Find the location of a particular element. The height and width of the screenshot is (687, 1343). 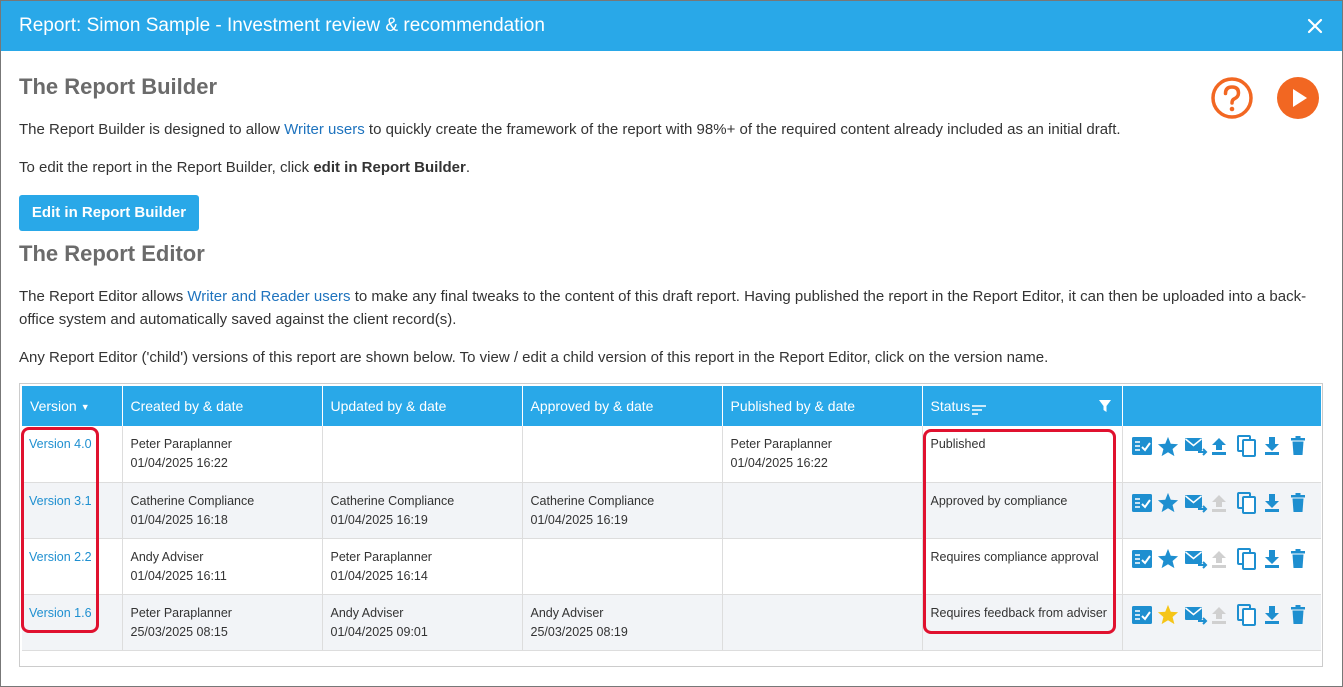

created-header-label: Created by & date is located at coordinates (187, 406).